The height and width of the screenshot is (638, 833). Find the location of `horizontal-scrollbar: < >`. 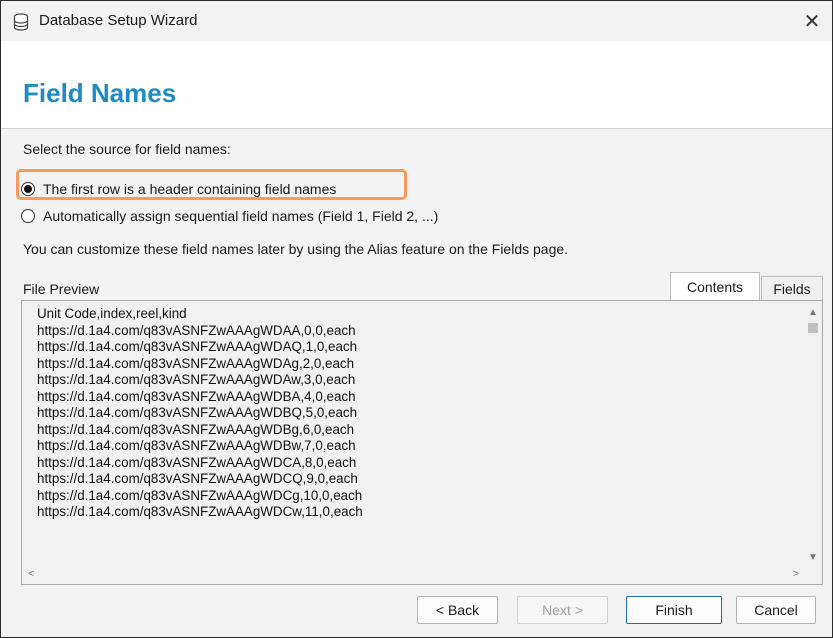

horizontal-scrollbar: < > is located at coordinates (413, 575).